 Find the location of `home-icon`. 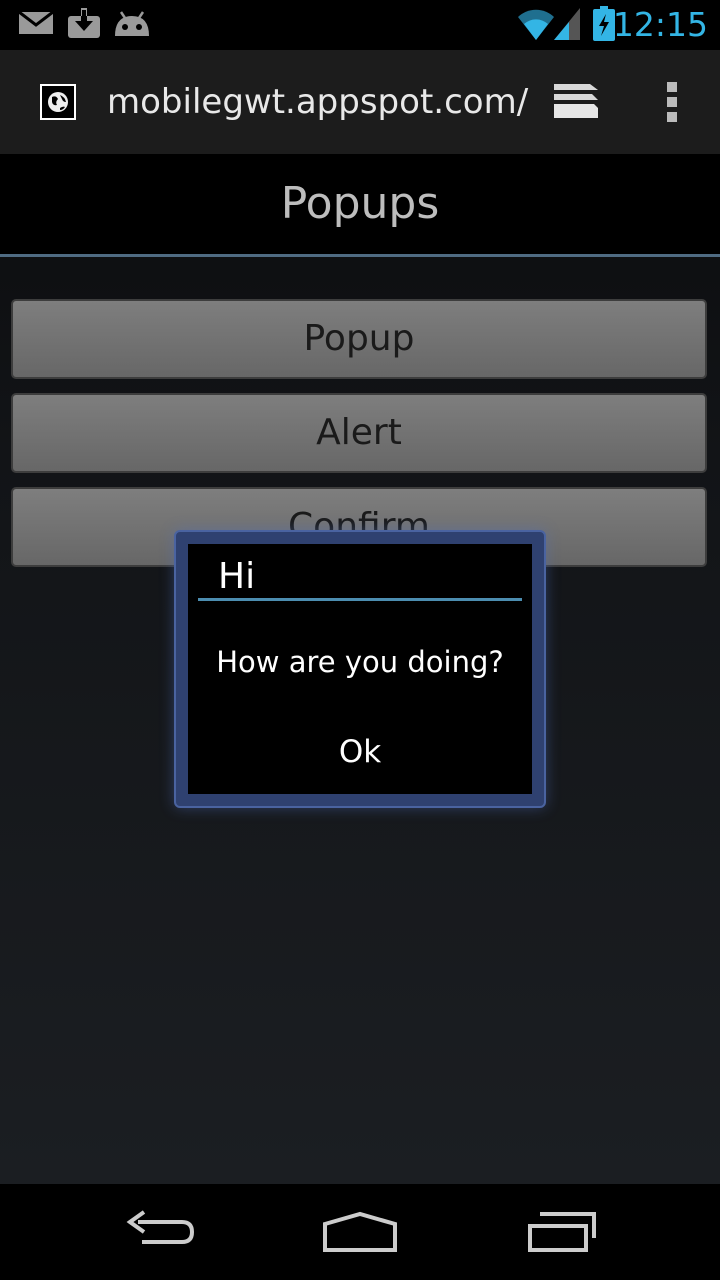

home-icon is located at coordinates (360, 1234).